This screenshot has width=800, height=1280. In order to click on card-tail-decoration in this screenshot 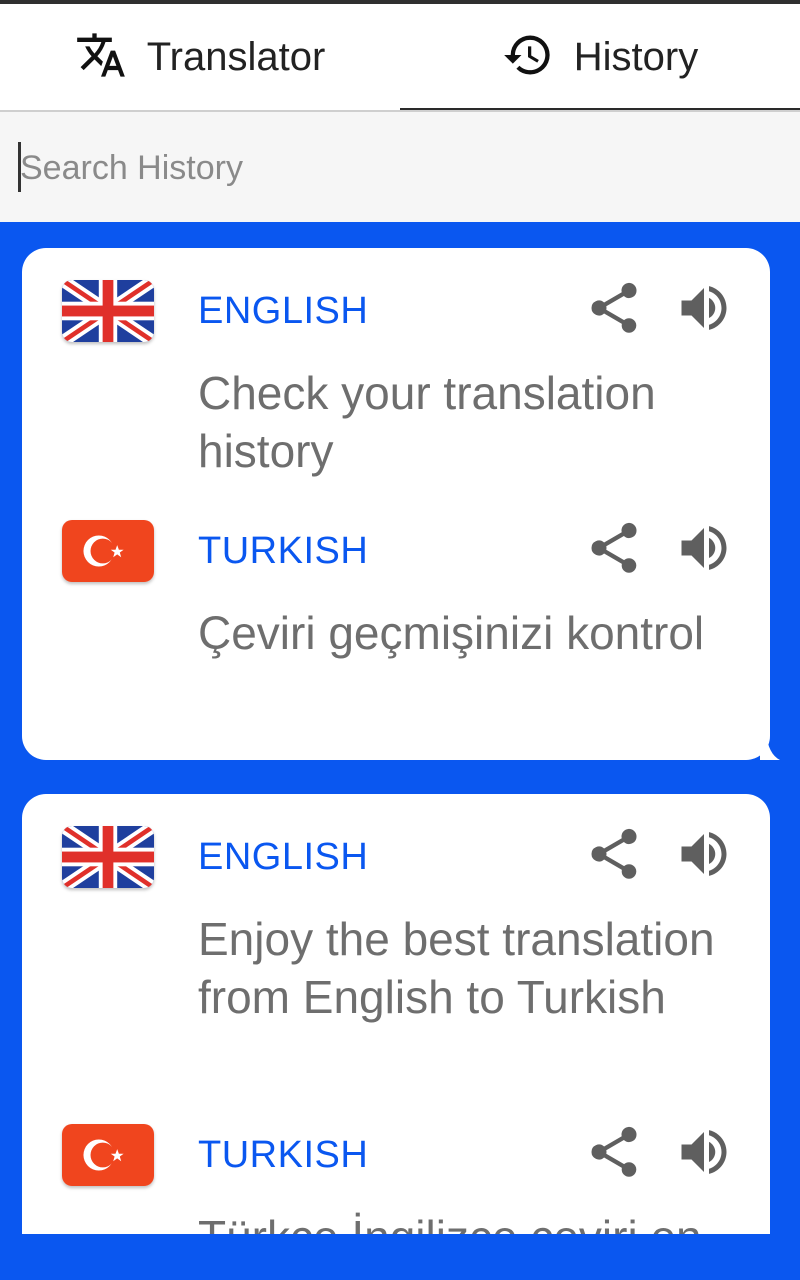, I will do `click(770, 746)`.